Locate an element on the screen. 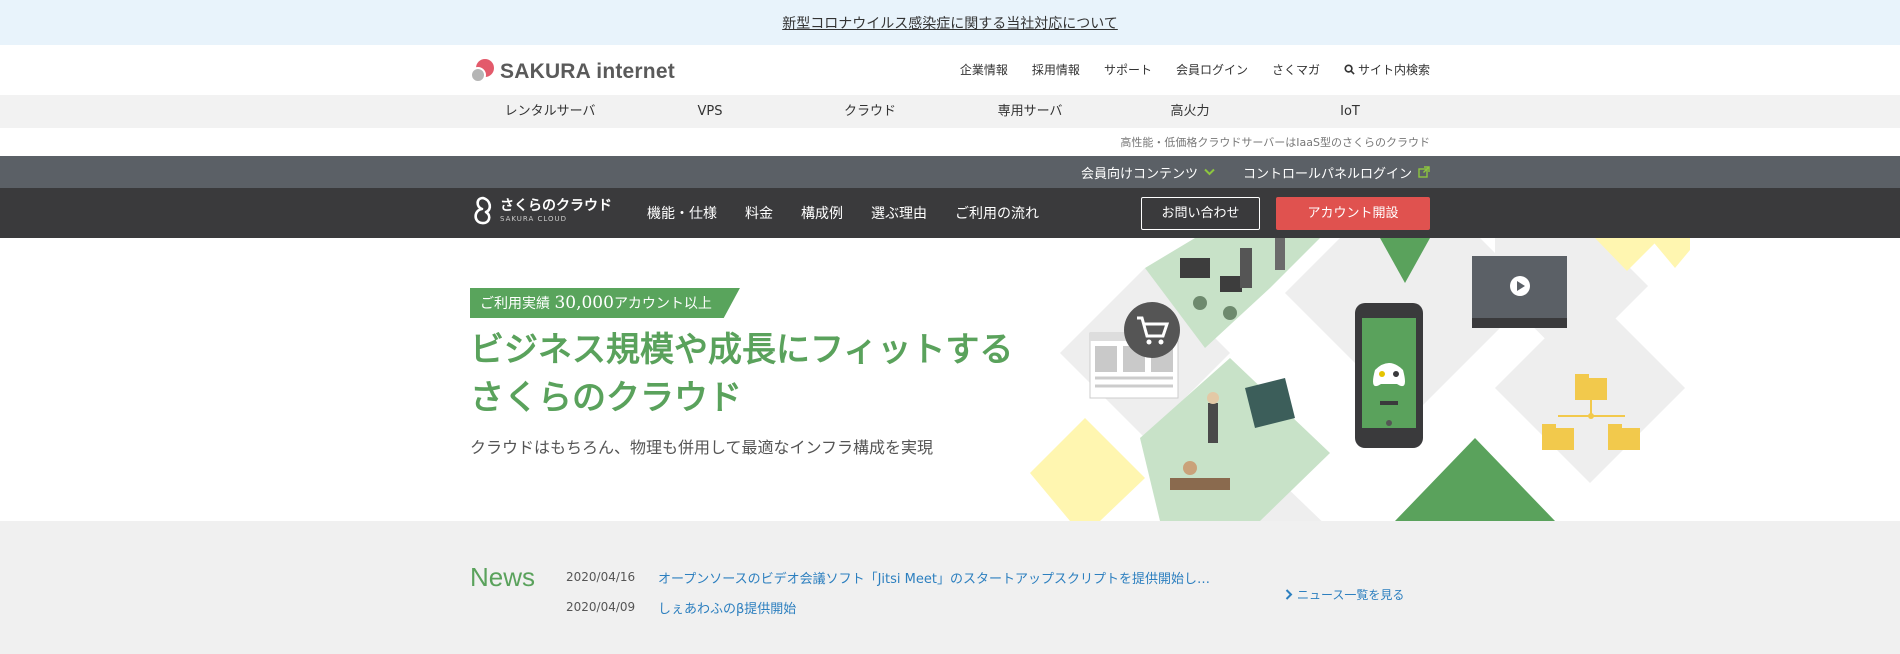  hero-title-line1: ビジネス規模や成長にフィットする is located at coordinates (742, 350).